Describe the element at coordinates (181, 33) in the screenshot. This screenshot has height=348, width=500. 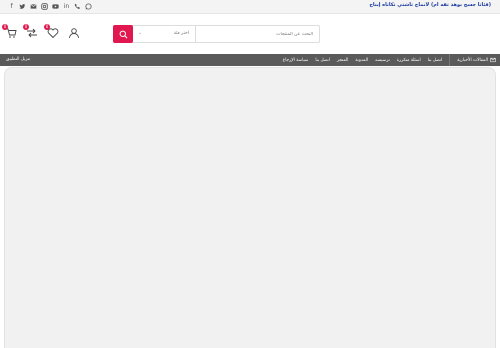
I see `category-select-label: اختر فئة` at that location.